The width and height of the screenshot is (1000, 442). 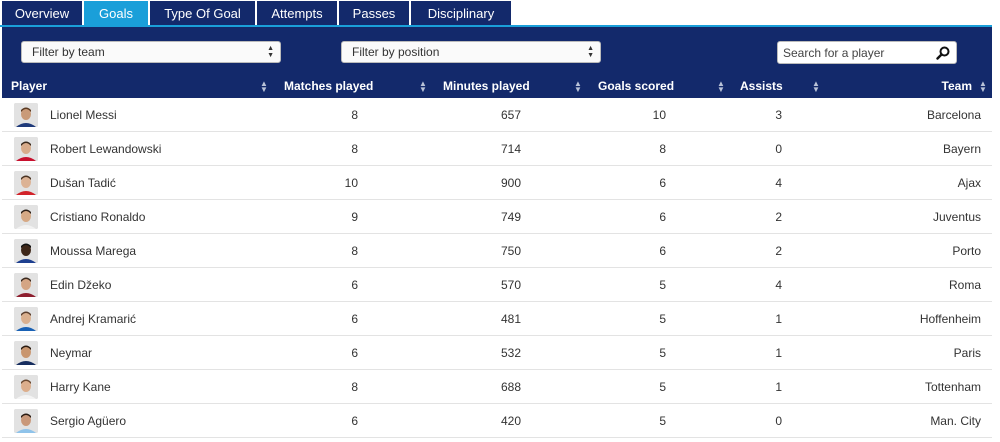 What do you see at coordinates (662, 148) in the screenshot?
I see `goals-scored-value: 8` at bounding box center [662, 148].